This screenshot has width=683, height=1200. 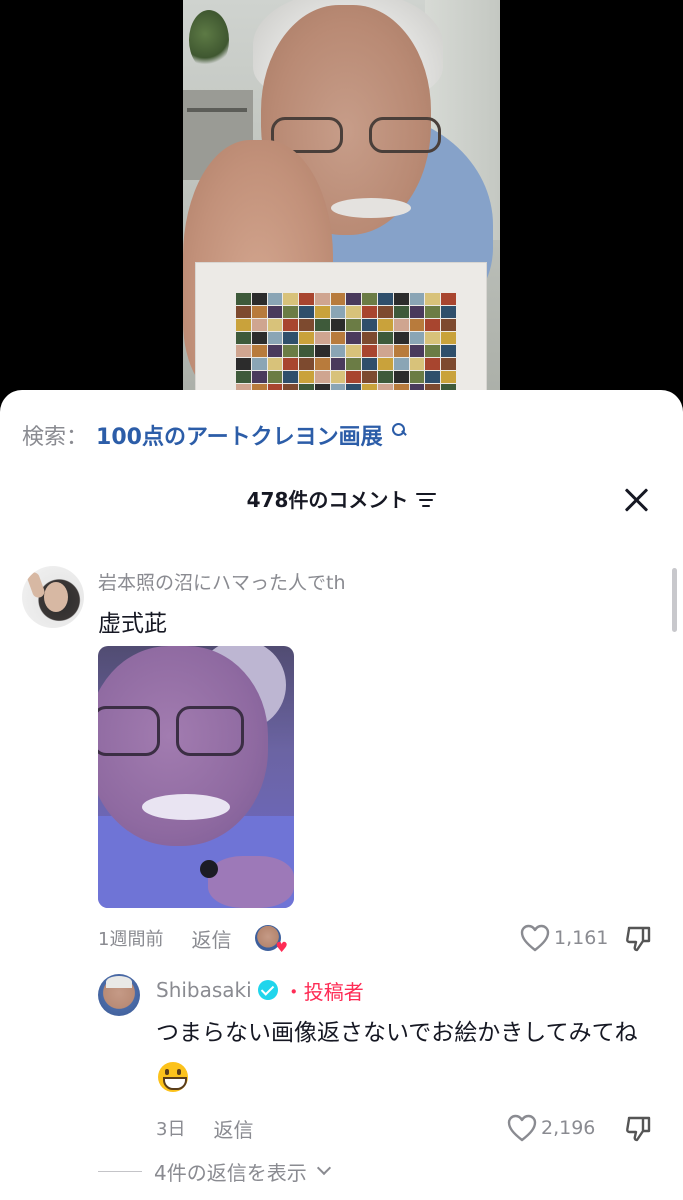 I want to click on comments-header: 478件のコメント, so click(x=341, y=500).